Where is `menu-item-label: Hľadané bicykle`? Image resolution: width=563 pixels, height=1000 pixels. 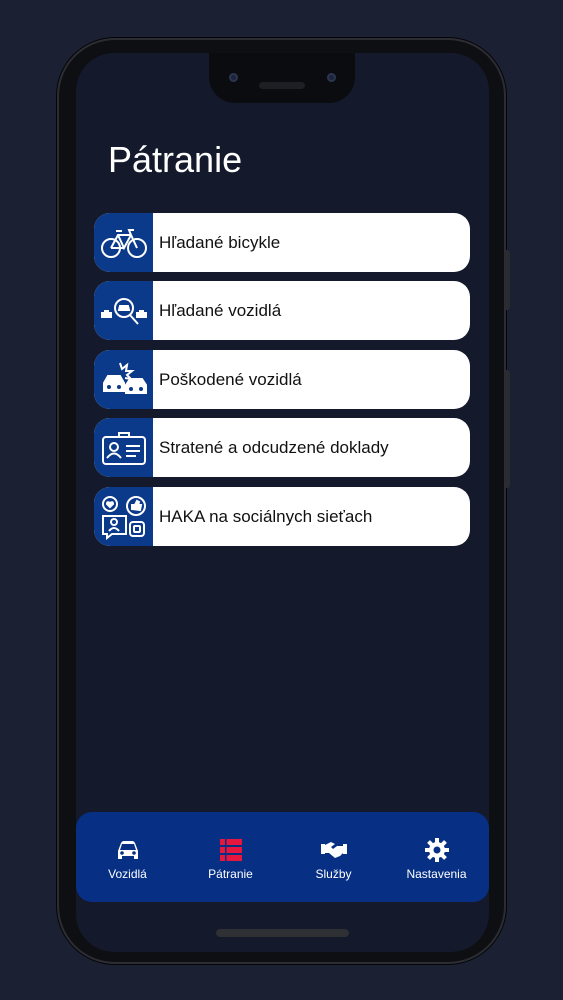 menu-item-label: Hľadané bicykle is located at coordinates (220, 242).